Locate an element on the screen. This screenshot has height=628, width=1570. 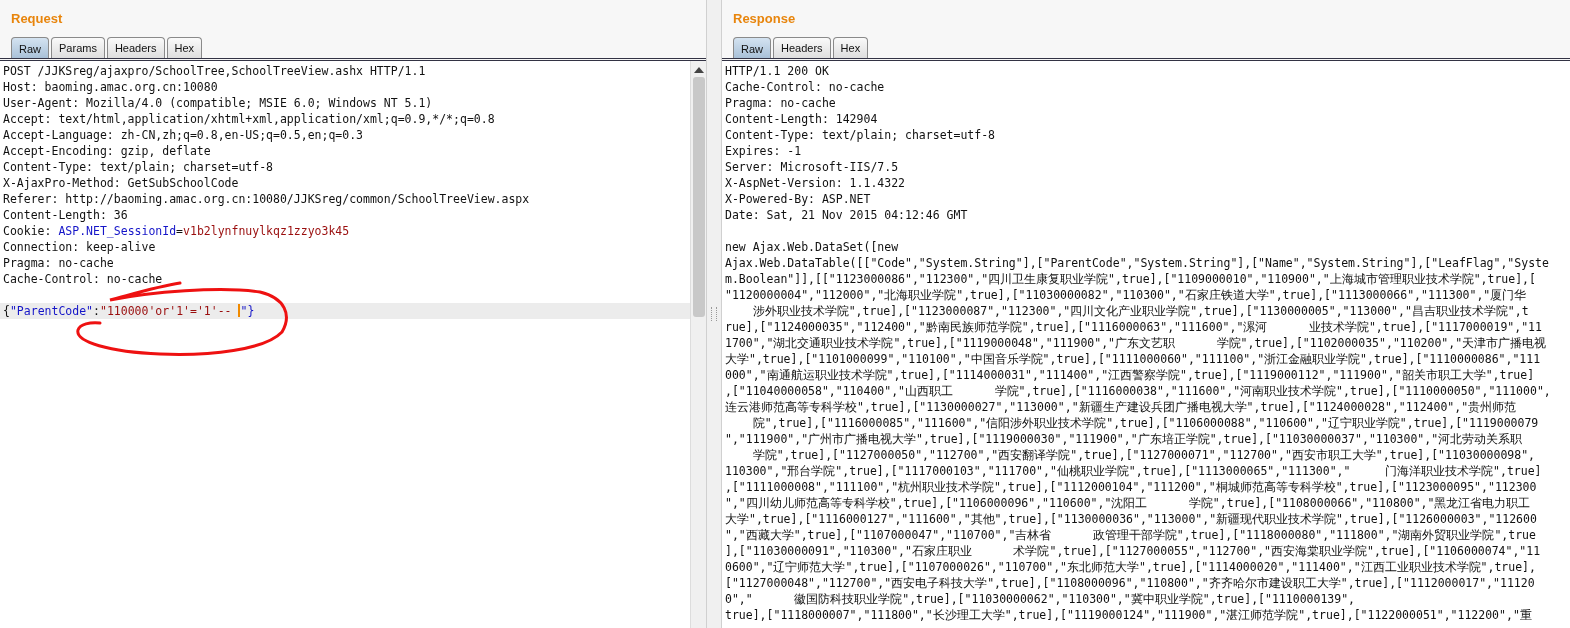
code-line: Connection: keep-alive is located at coordinates (79, 247).